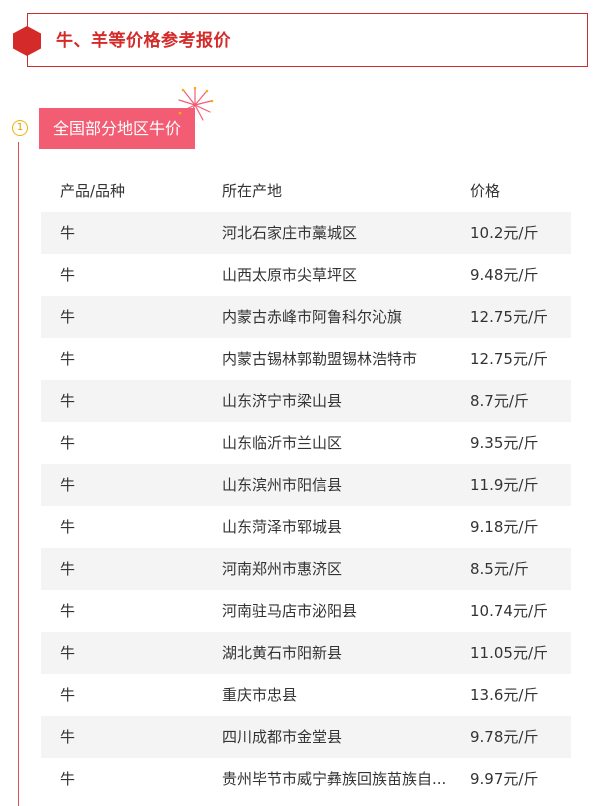 Image resolution: width=604 pixels, height=806 pixels. Describe the element at coordinates (20, 128) in the screenshot. I see `step-badge: 1` at that location.